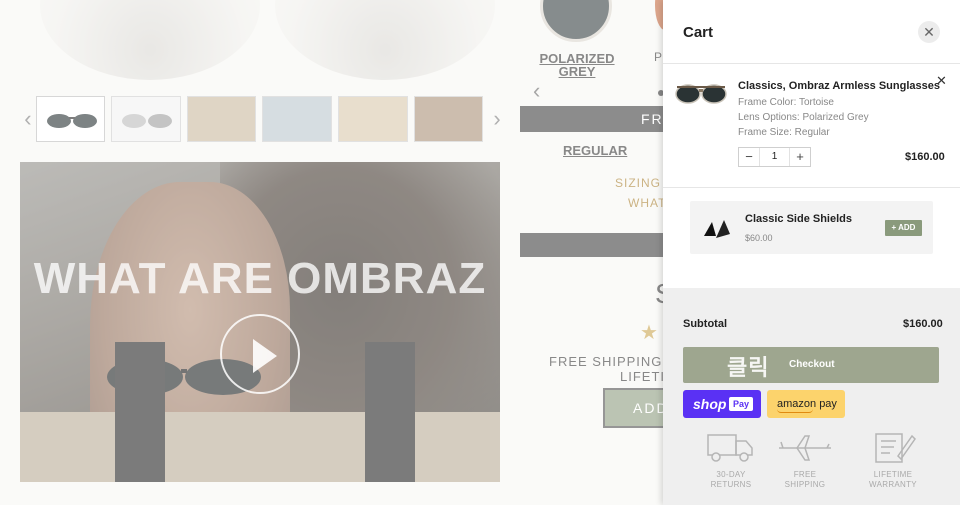 The image size is (960, 505). I want to click on cart-title: Cart, so click(698, 32).